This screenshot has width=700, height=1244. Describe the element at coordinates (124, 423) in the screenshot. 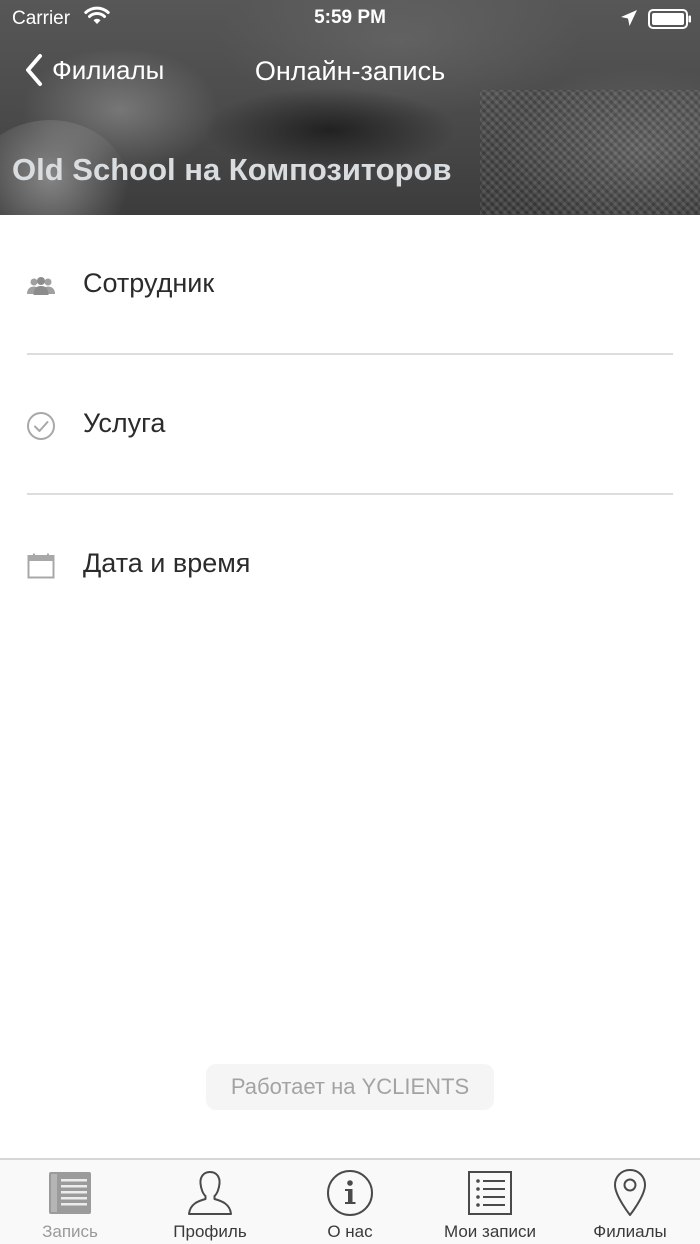

I see `menu-item-service-label: Услуга` at that location.